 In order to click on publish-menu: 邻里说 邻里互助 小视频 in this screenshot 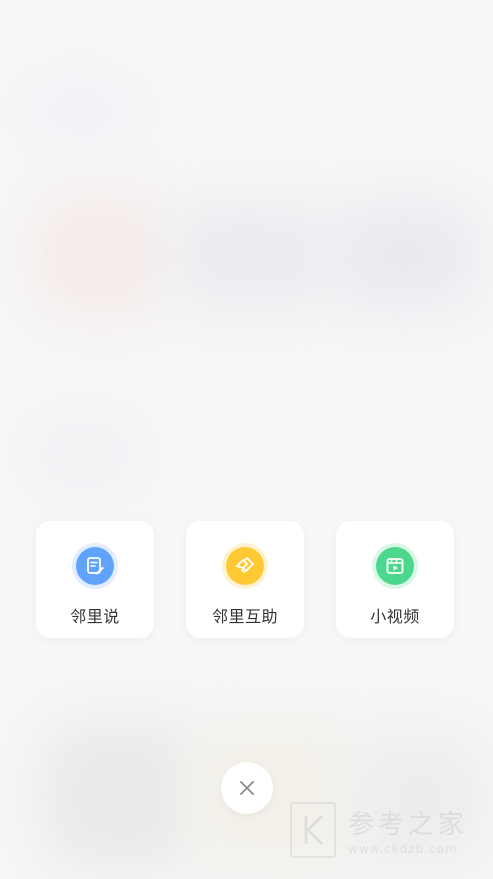, I will do `click(245, 579)`.